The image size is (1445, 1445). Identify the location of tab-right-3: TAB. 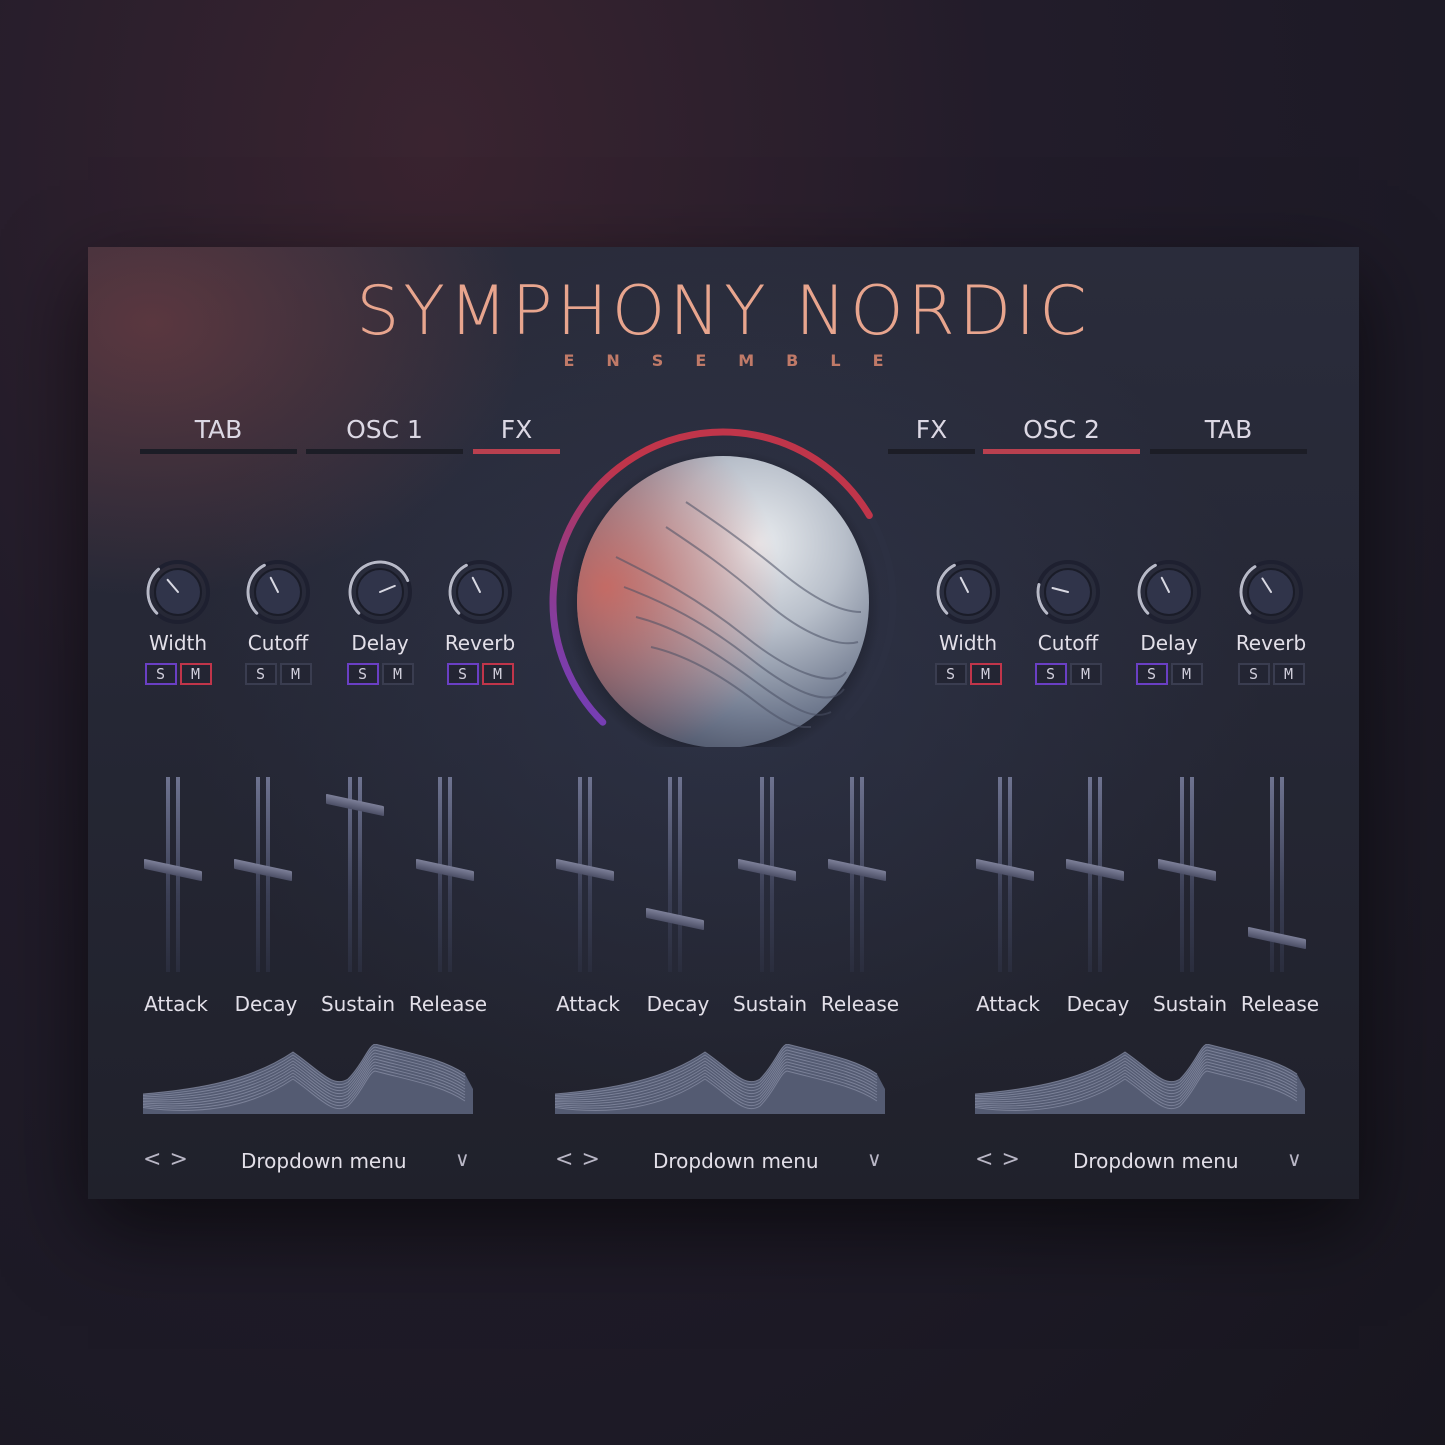
(1228, 433).